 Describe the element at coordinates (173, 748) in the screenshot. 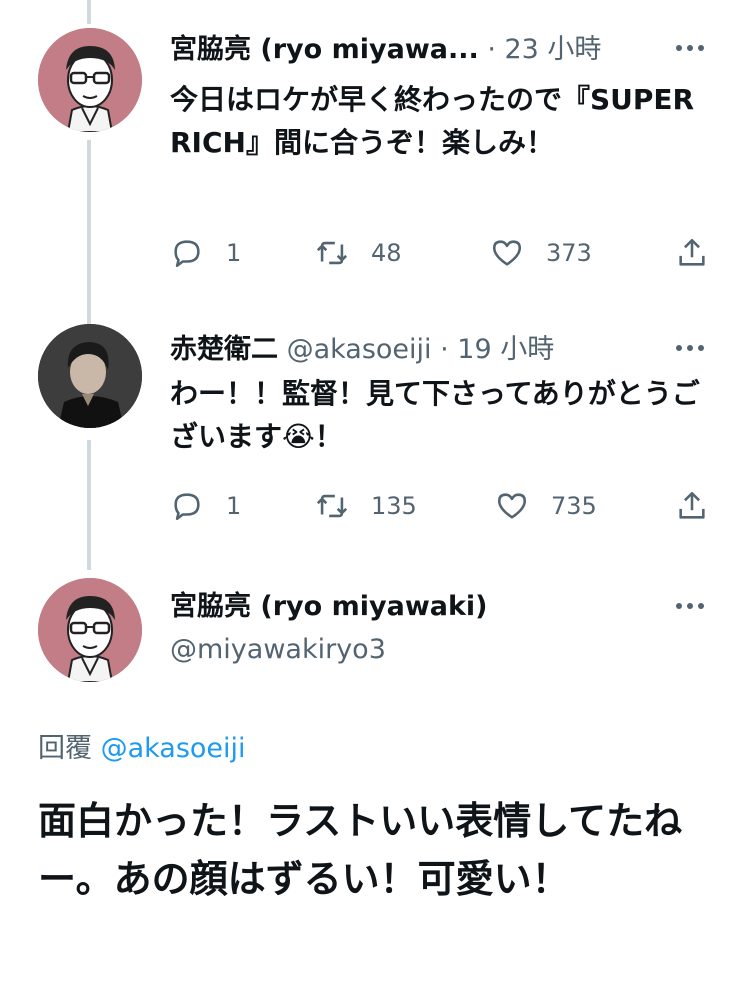

I see `reply-mention-link: @akasoeiji` at that location.